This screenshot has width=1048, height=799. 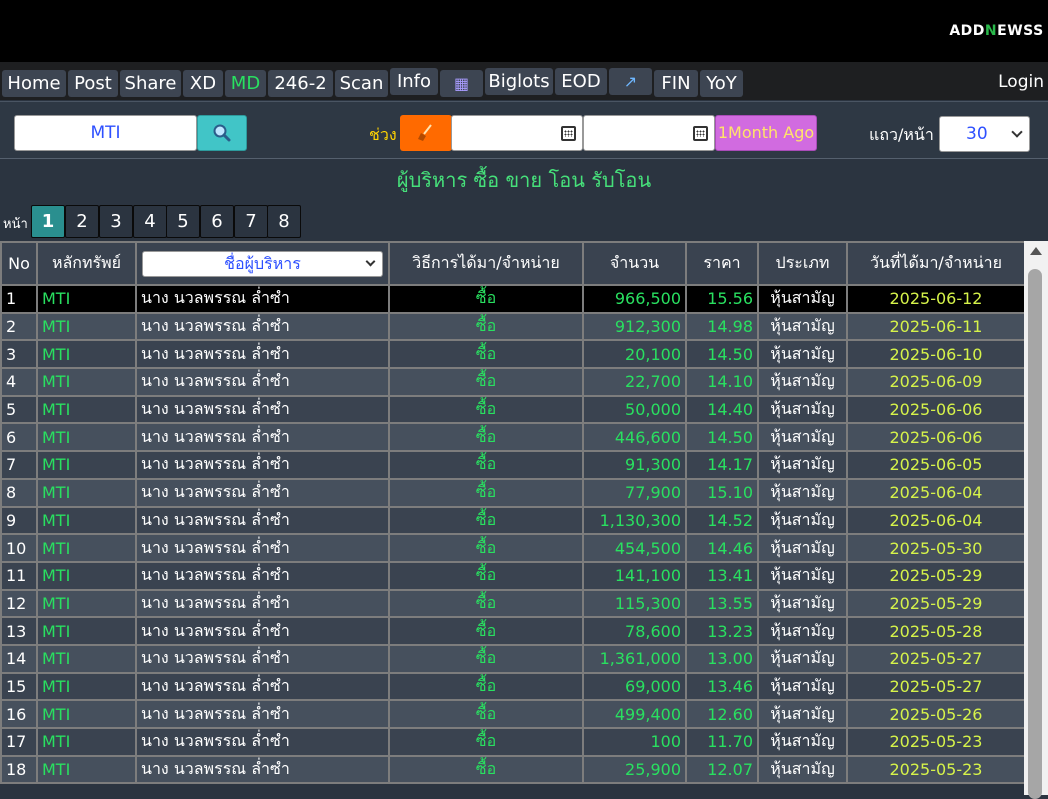 What do you see at coordinates (977, 134) in the screenshot?
I see `rows-per-page-value: 30` at bounding box center [977, 134].